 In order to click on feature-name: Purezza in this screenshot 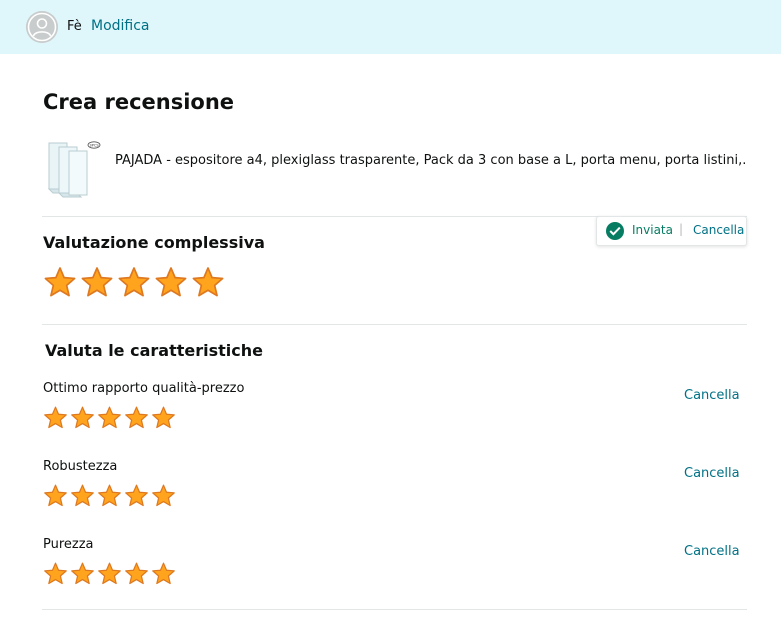, I will do `click(68, 544)`.